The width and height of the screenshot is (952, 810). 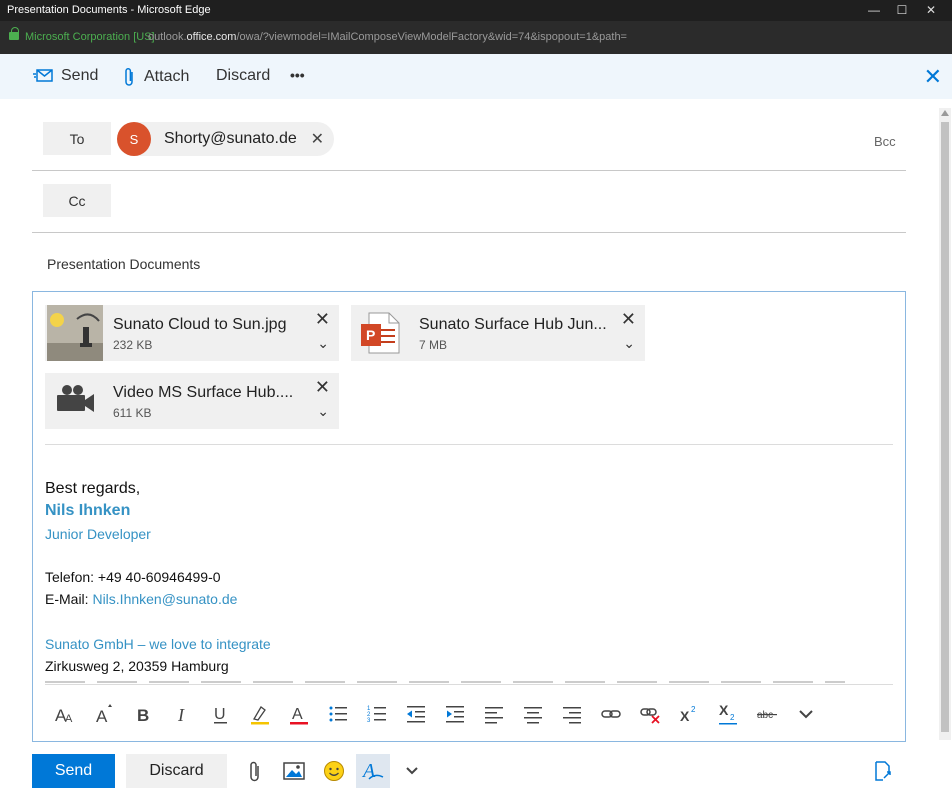 What do you see at coordinates (133, 345) in the screenshot?
I see `attachment-size: 232 KB` at bounding box center [133, 345].